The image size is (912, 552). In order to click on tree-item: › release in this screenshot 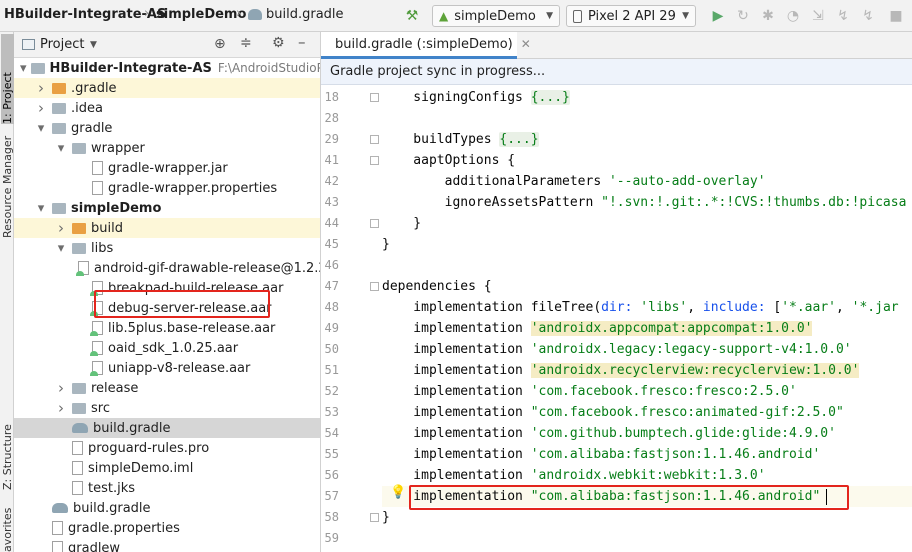, I will do `click(167, 388)`.